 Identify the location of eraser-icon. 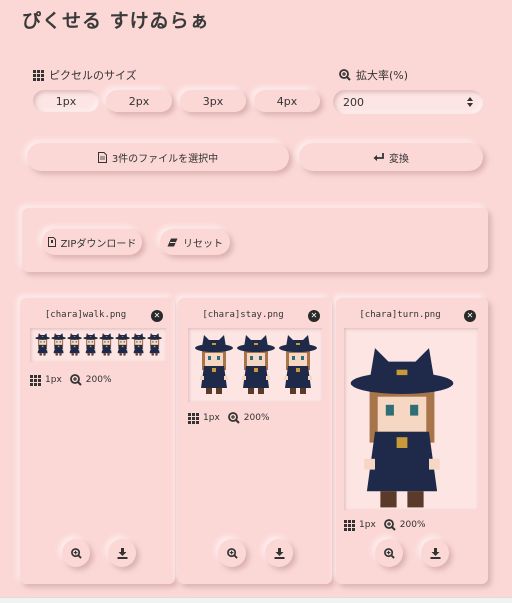
(172, 242).